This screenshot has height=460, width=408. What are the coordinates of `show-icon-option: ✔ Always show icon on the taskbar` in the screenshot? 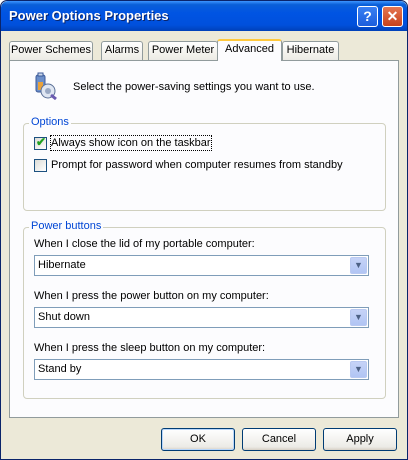 It's located at (123, 143).